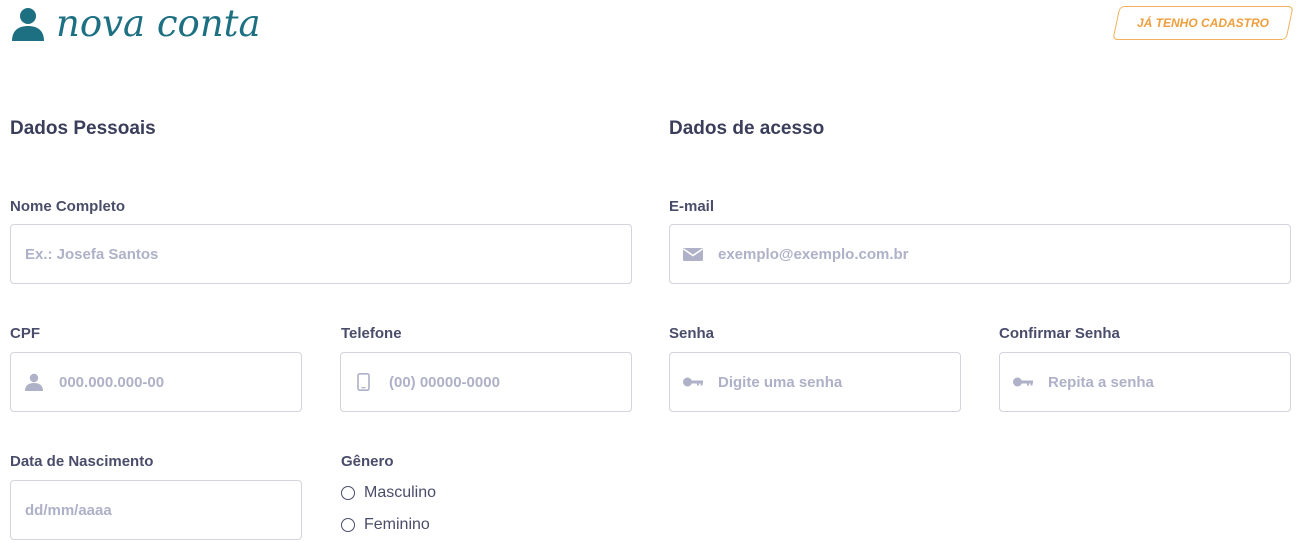  I want to click on phone-field, so click(486, 382).